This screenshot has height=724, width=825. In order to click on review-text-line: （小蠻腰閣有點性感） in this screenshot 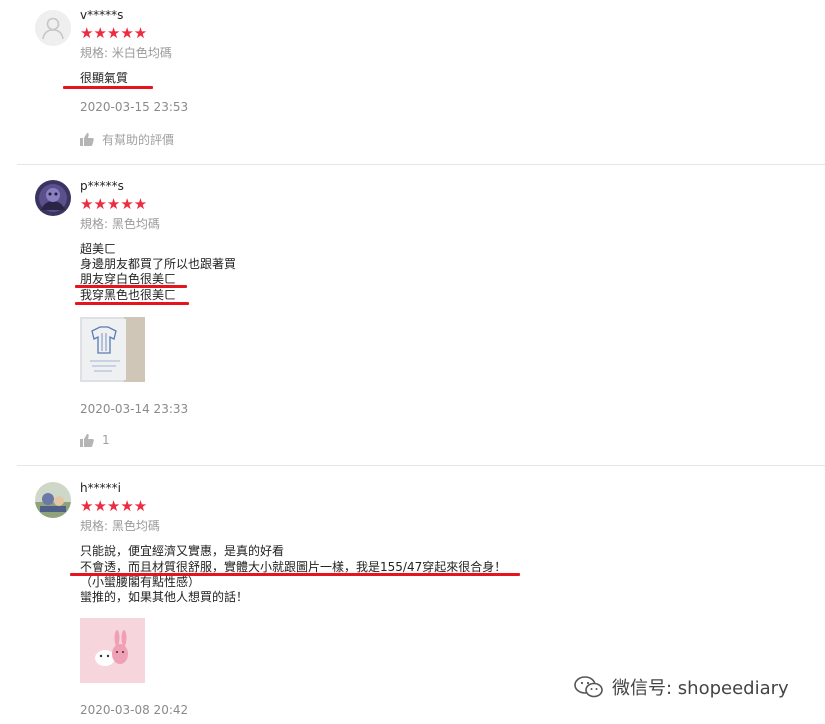, I will do `click(140, 582)`.